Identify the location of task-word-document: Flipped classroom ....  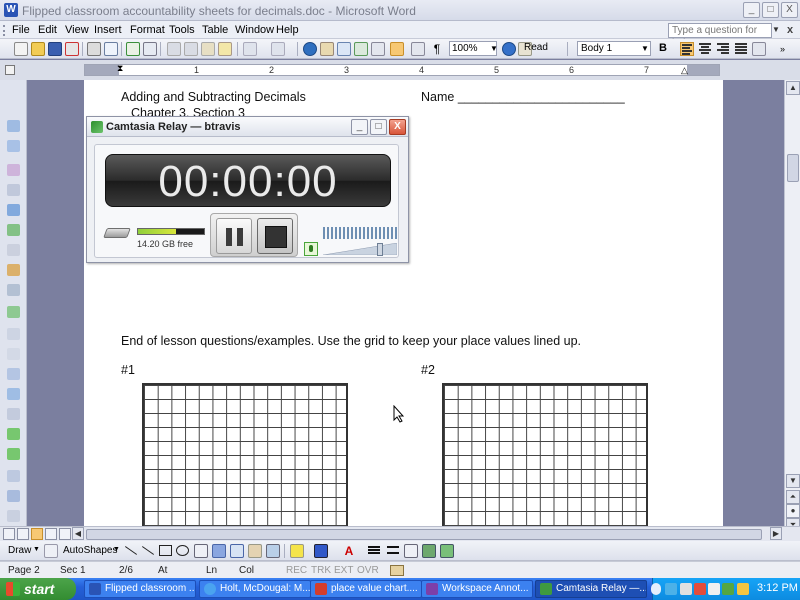
(140, 589).